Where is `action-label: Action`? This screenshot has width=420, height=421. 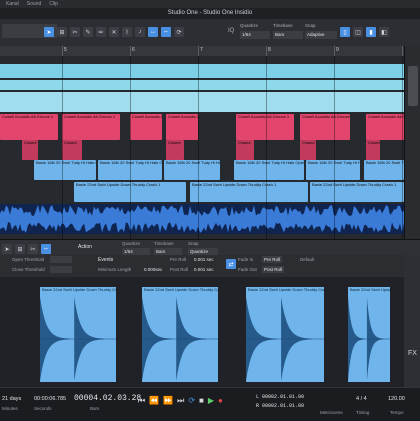
action-label: Action is located at coordinates (85, 247).